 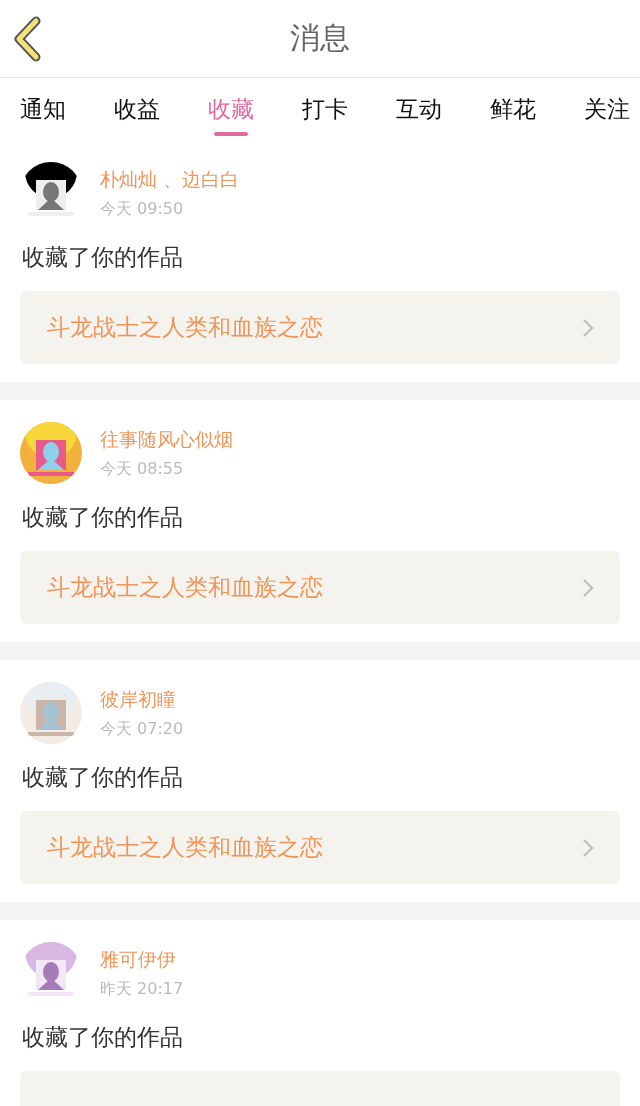 What do you see at coordinates (142, 469) in the screenshot?
I see `message-time: 今天 08:55` at bounding box center [142, 469].